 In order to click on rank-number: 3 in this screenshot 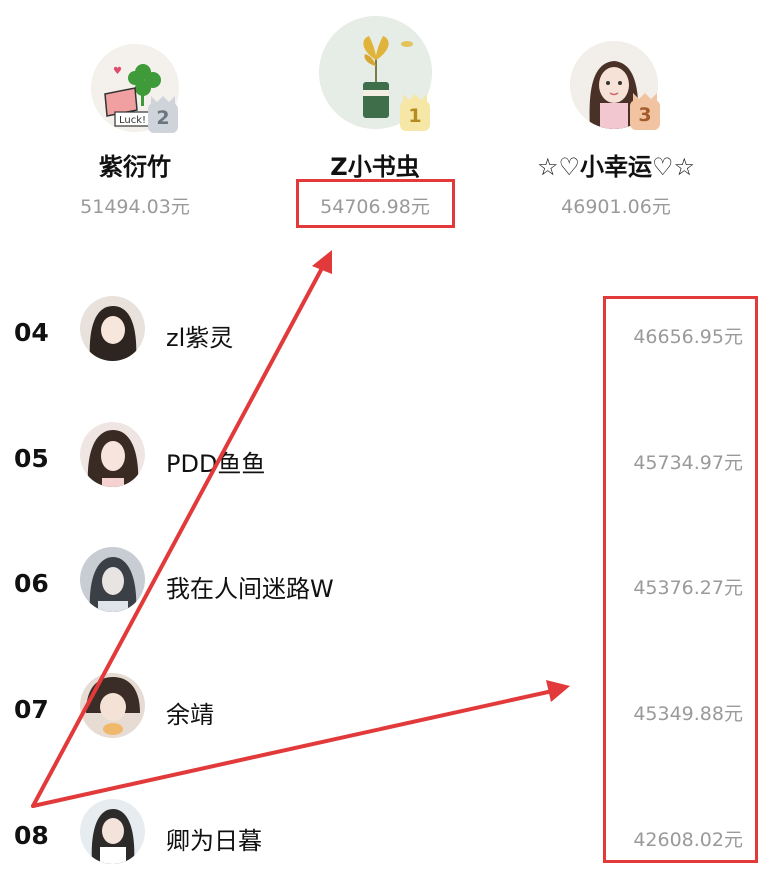, I will do `click(645, 115)`.